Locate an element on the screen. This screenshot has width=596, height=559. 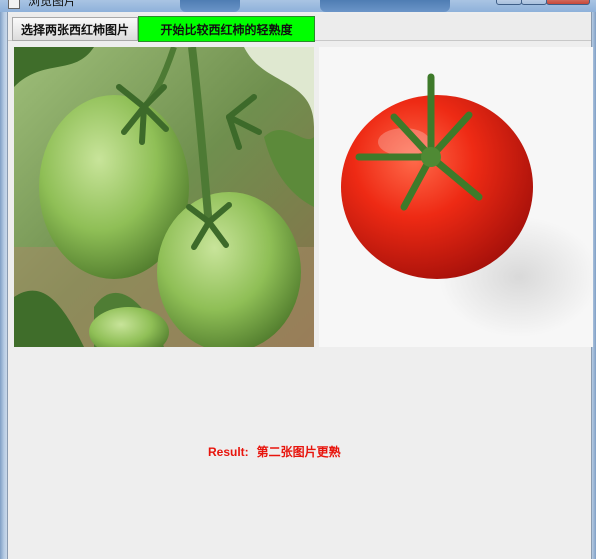
title-bar: 浏览图片 is located at coordinates (298, 6).